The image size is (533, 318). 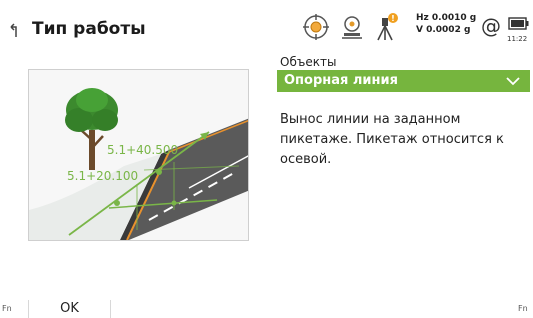 I want to click on battery-icon, so click(x=518, y=23).